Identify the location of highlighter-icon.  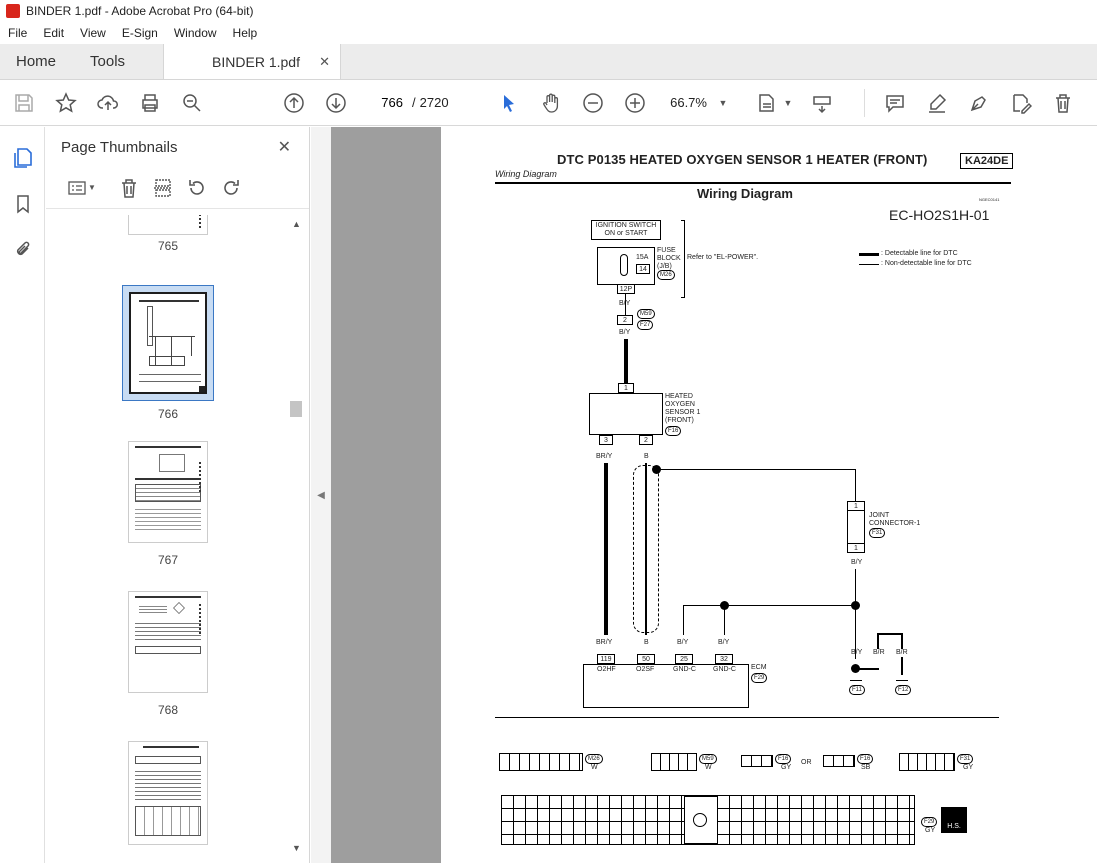
(938, 103).